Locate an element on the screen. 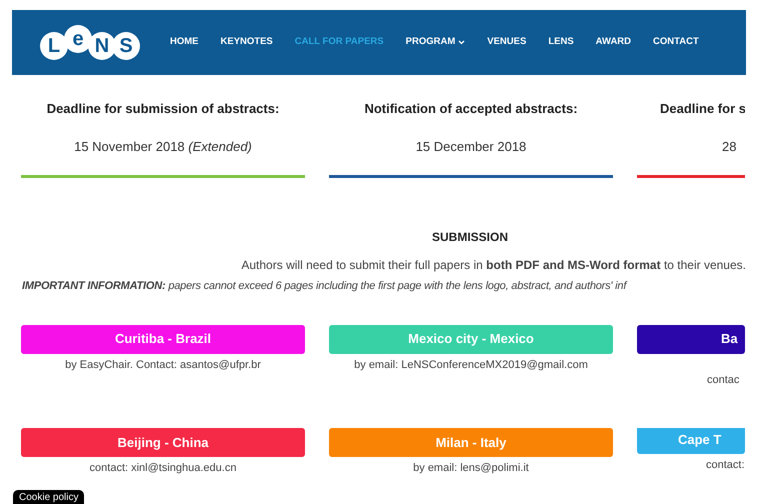 This screenshot has height=504, width=761. venue-contact: by email: lens@polimi.it is located at coordinates (471, 468).